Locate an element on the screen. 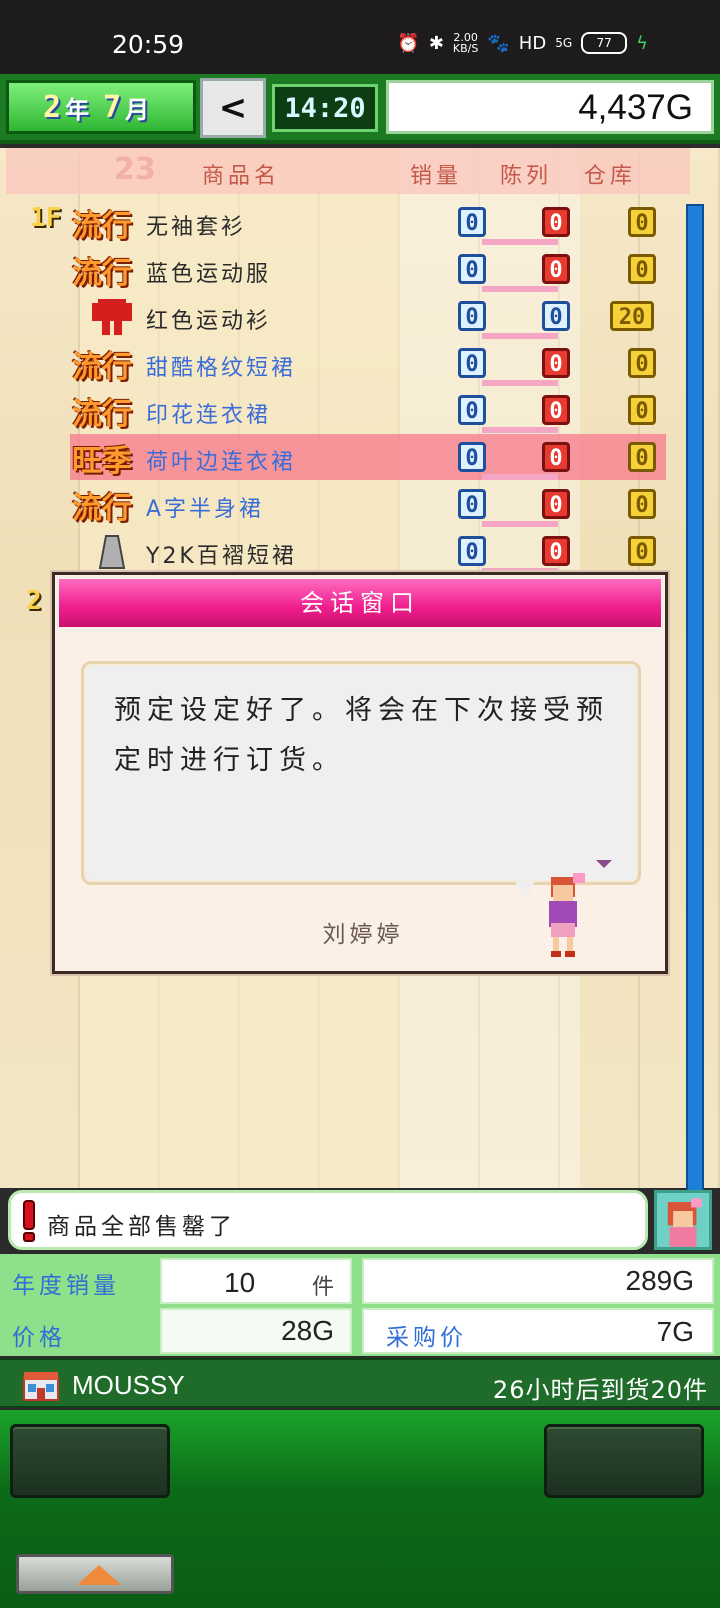  header-display: 陈列 is located at coordinates (526, 176).